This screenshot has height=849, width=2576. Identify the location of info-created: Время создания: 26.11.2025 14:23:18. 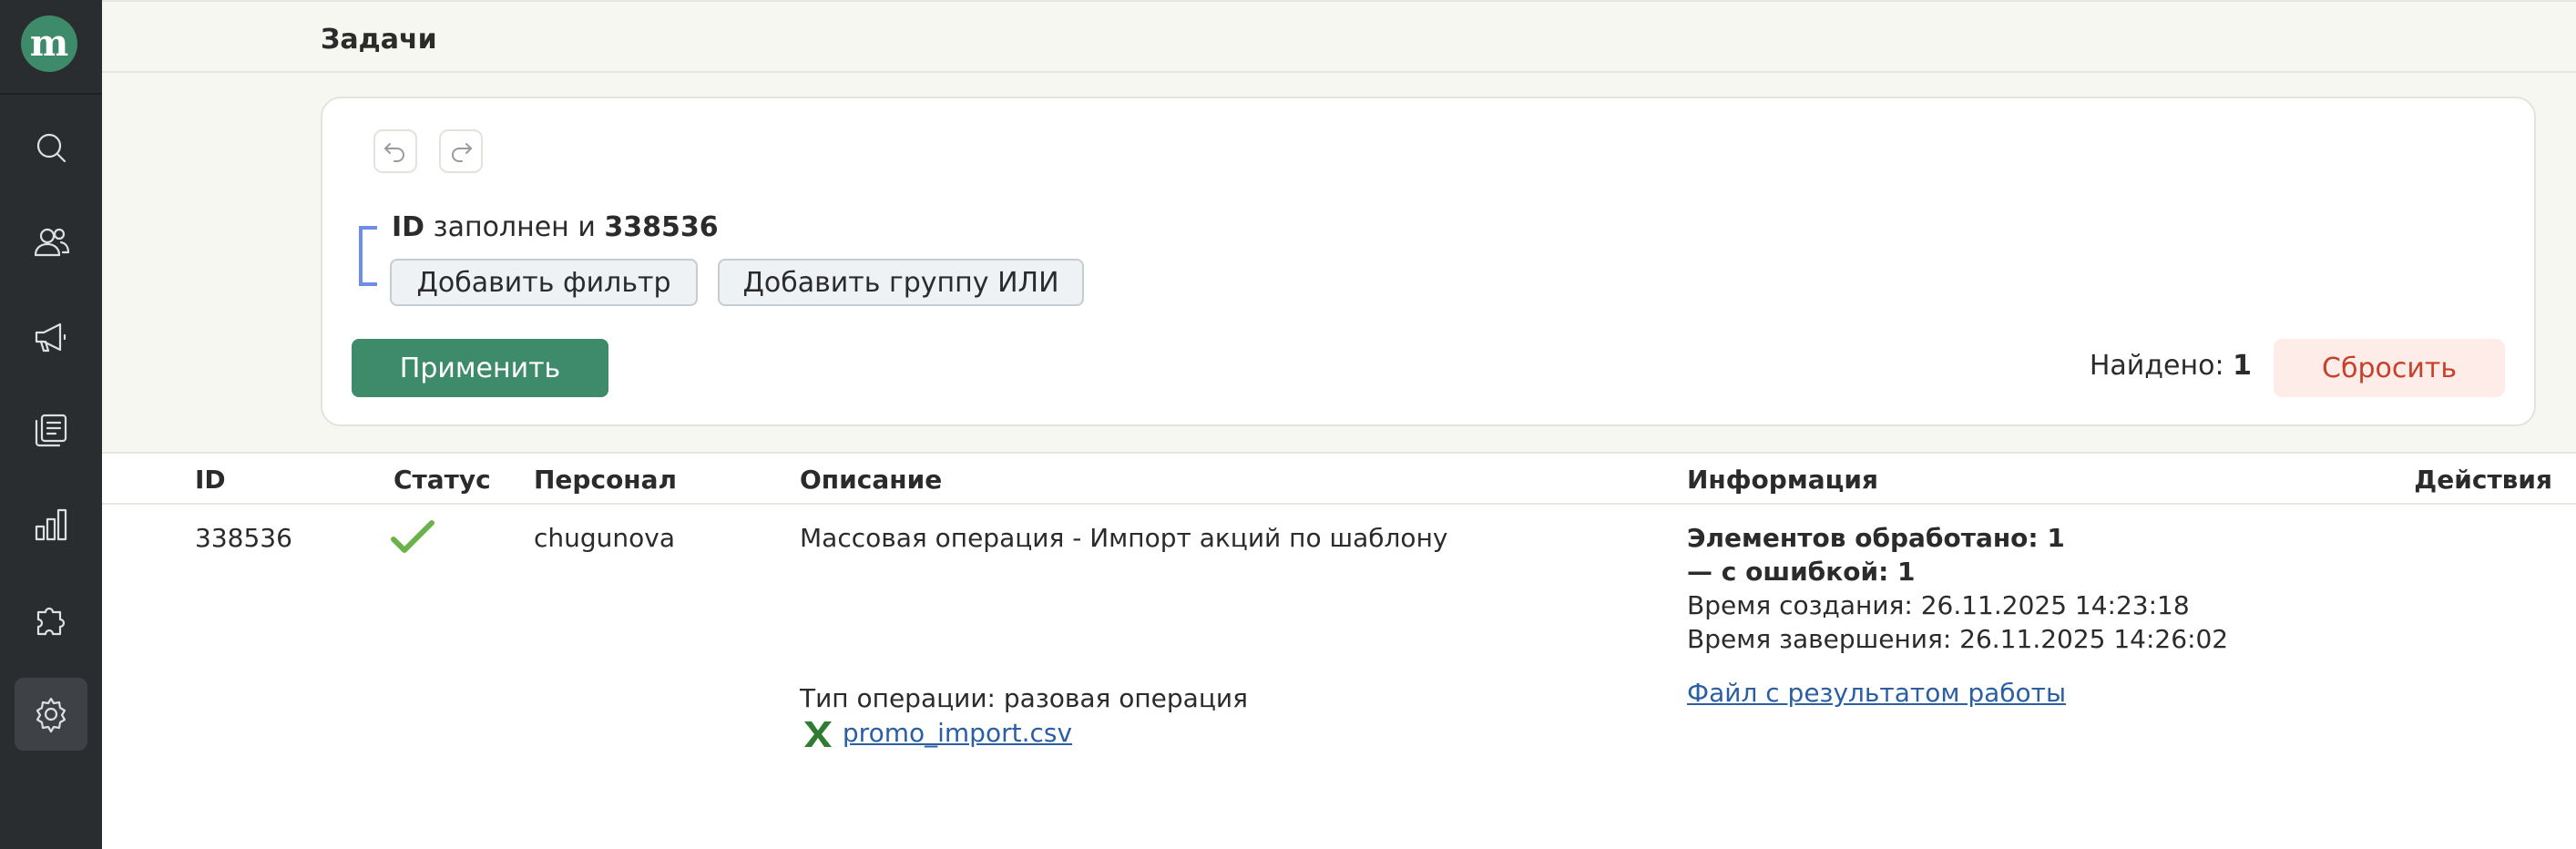
(1939, 605).